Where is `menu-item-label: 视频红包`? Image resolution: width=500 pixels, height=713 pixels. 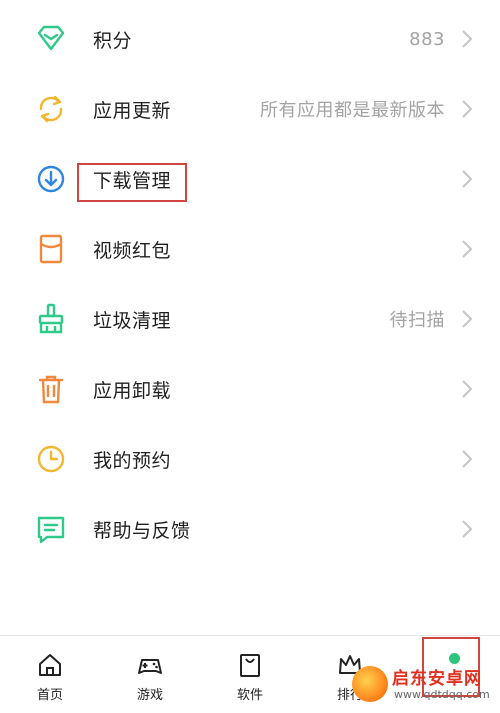
menu-item-label: 视频红包 is located at coordinates (132, 250).